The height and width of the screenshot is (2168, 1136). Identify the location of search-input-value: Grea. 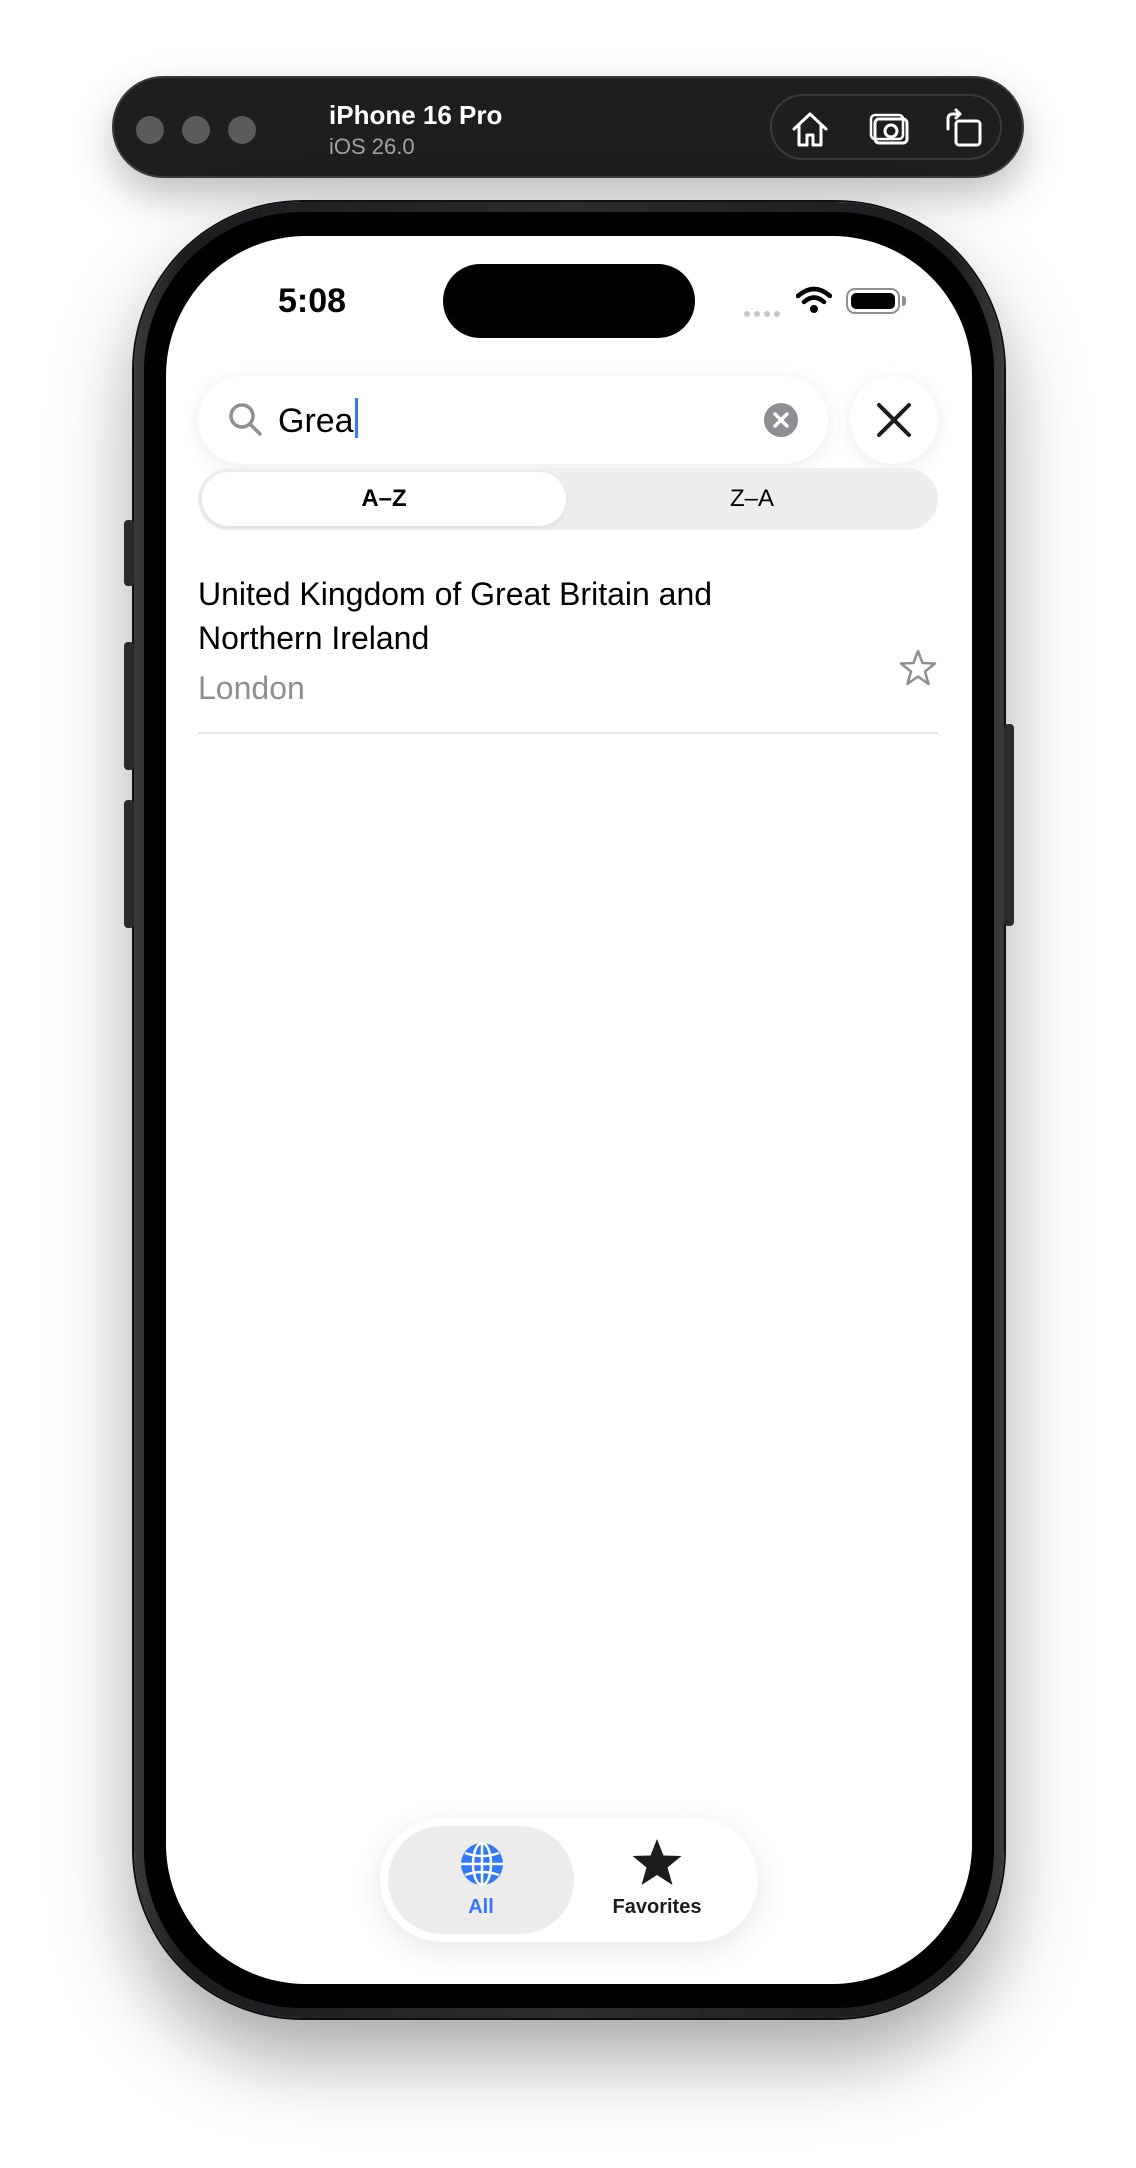
(316, 421).